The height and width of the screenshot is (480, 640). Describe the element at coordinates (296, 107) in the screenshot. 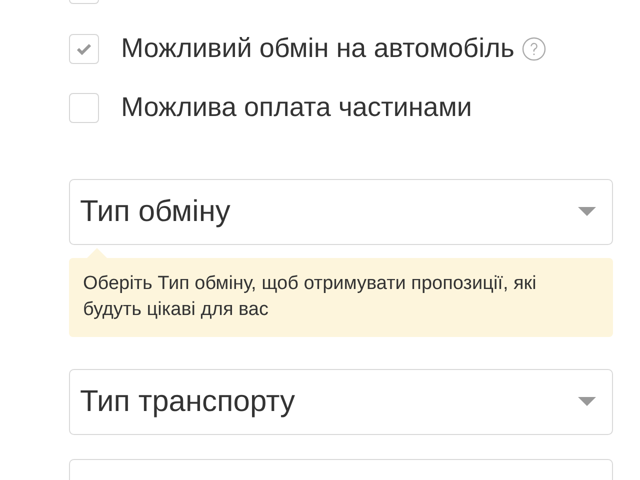

I see `checkbox-label: Можлива оплата частинами` at that location.